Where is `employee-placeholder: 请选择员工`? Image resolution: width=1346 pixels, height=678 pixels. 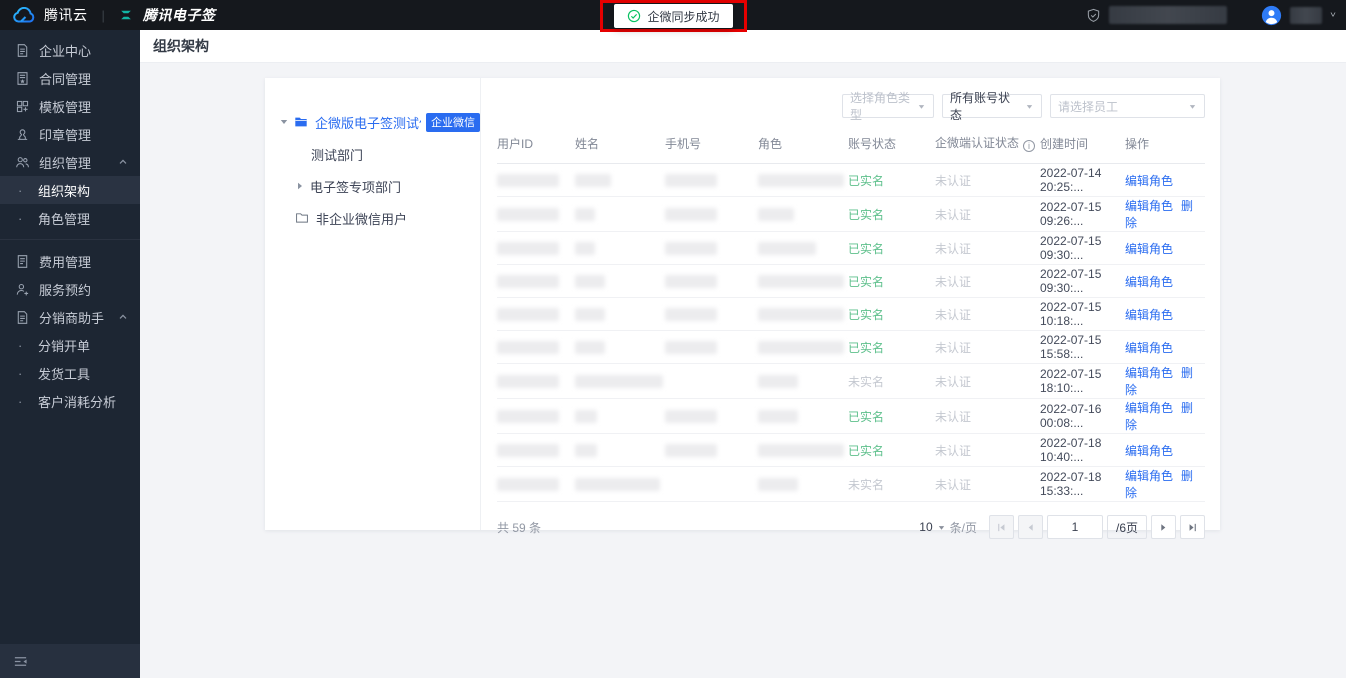 employee-placeholder: 请选择员工 is located at coordinates (1088, 106).